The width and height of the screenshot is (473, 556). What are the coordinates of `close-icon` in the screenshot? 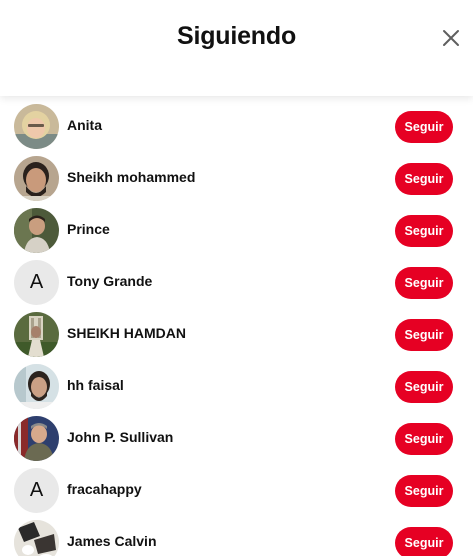 It's located at (451, 38).